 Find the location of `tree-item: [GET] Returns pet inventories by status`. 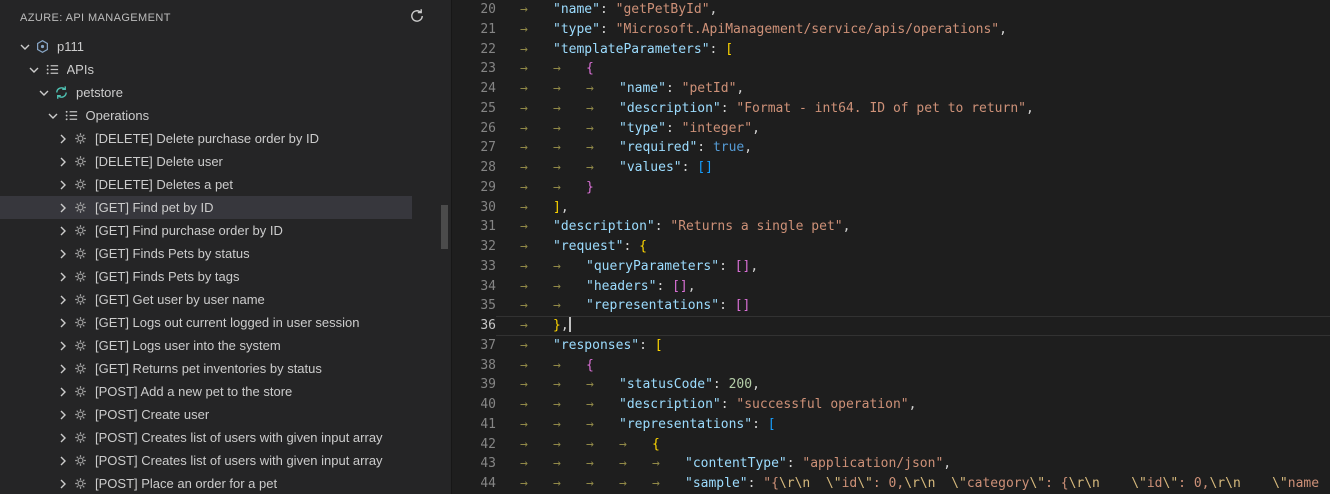

tree-item: [GET] Returns pet inventories by status is located at coordinates (225, 368).